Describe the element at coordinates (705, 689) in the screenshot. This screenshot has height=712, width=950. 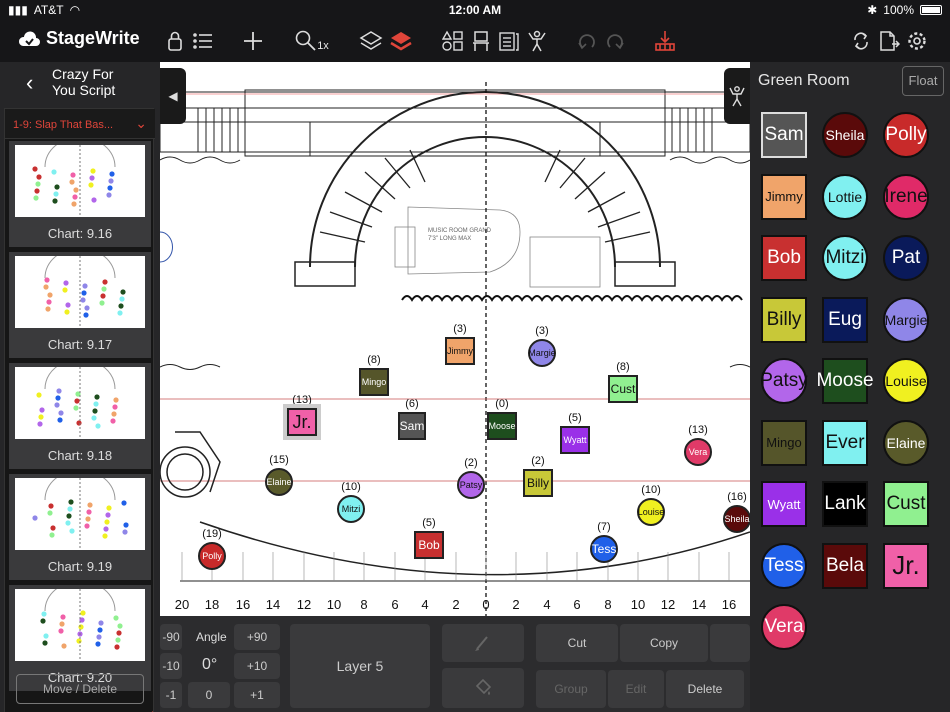
I see `delete-button: Delete` at that location.